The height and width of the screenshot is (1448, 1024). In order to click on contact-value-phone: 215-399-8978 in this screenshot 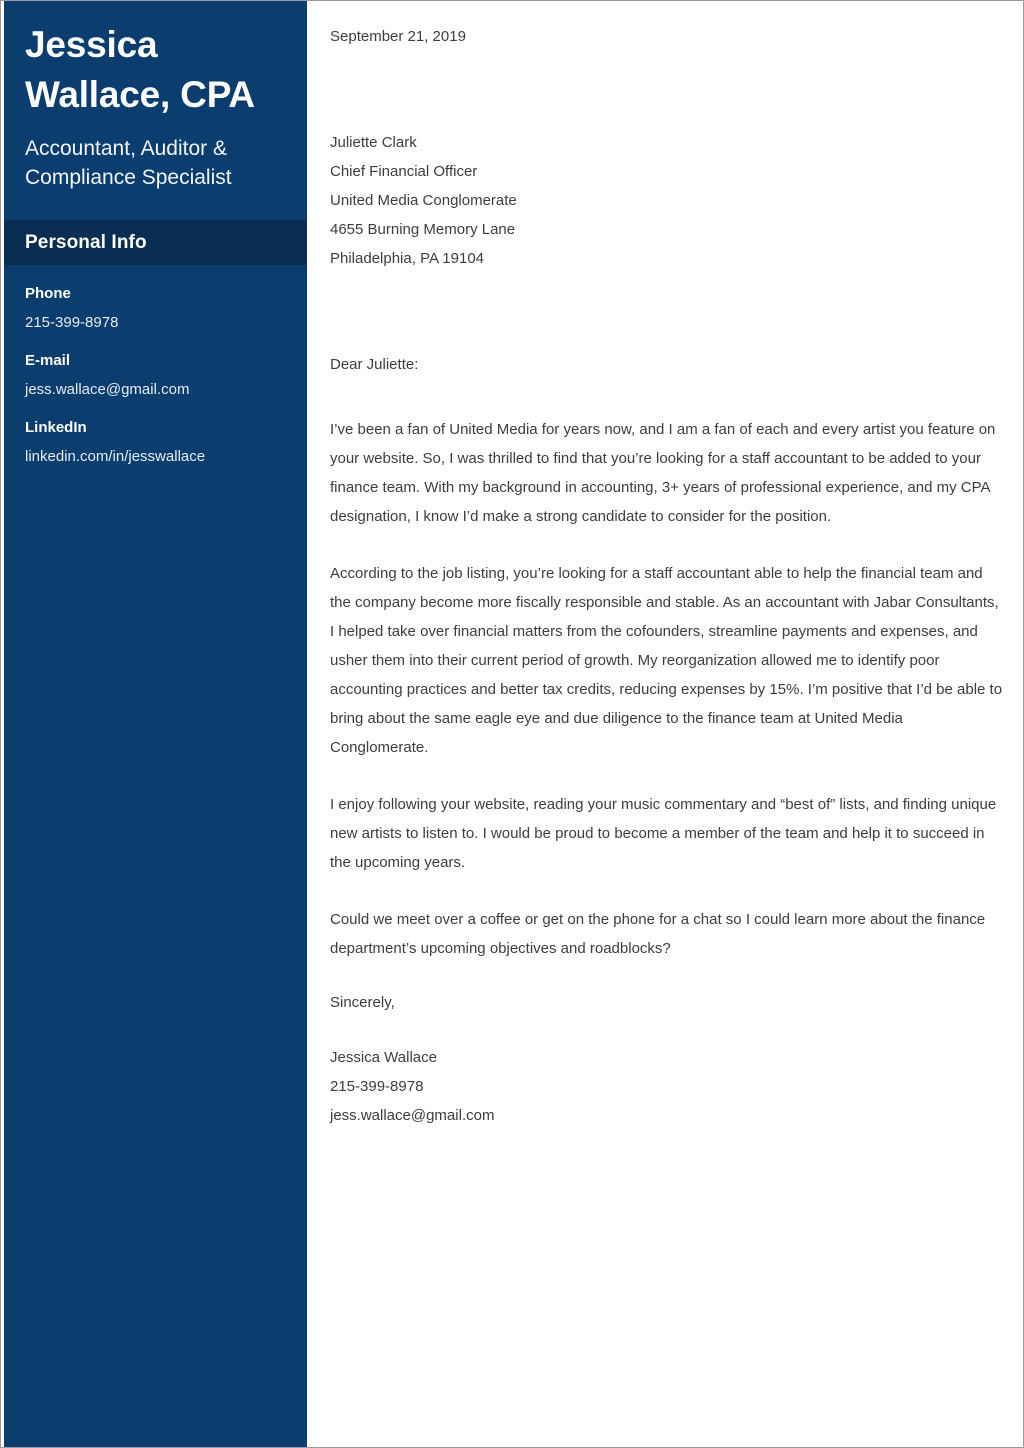, I will do `click(155, 322)`.